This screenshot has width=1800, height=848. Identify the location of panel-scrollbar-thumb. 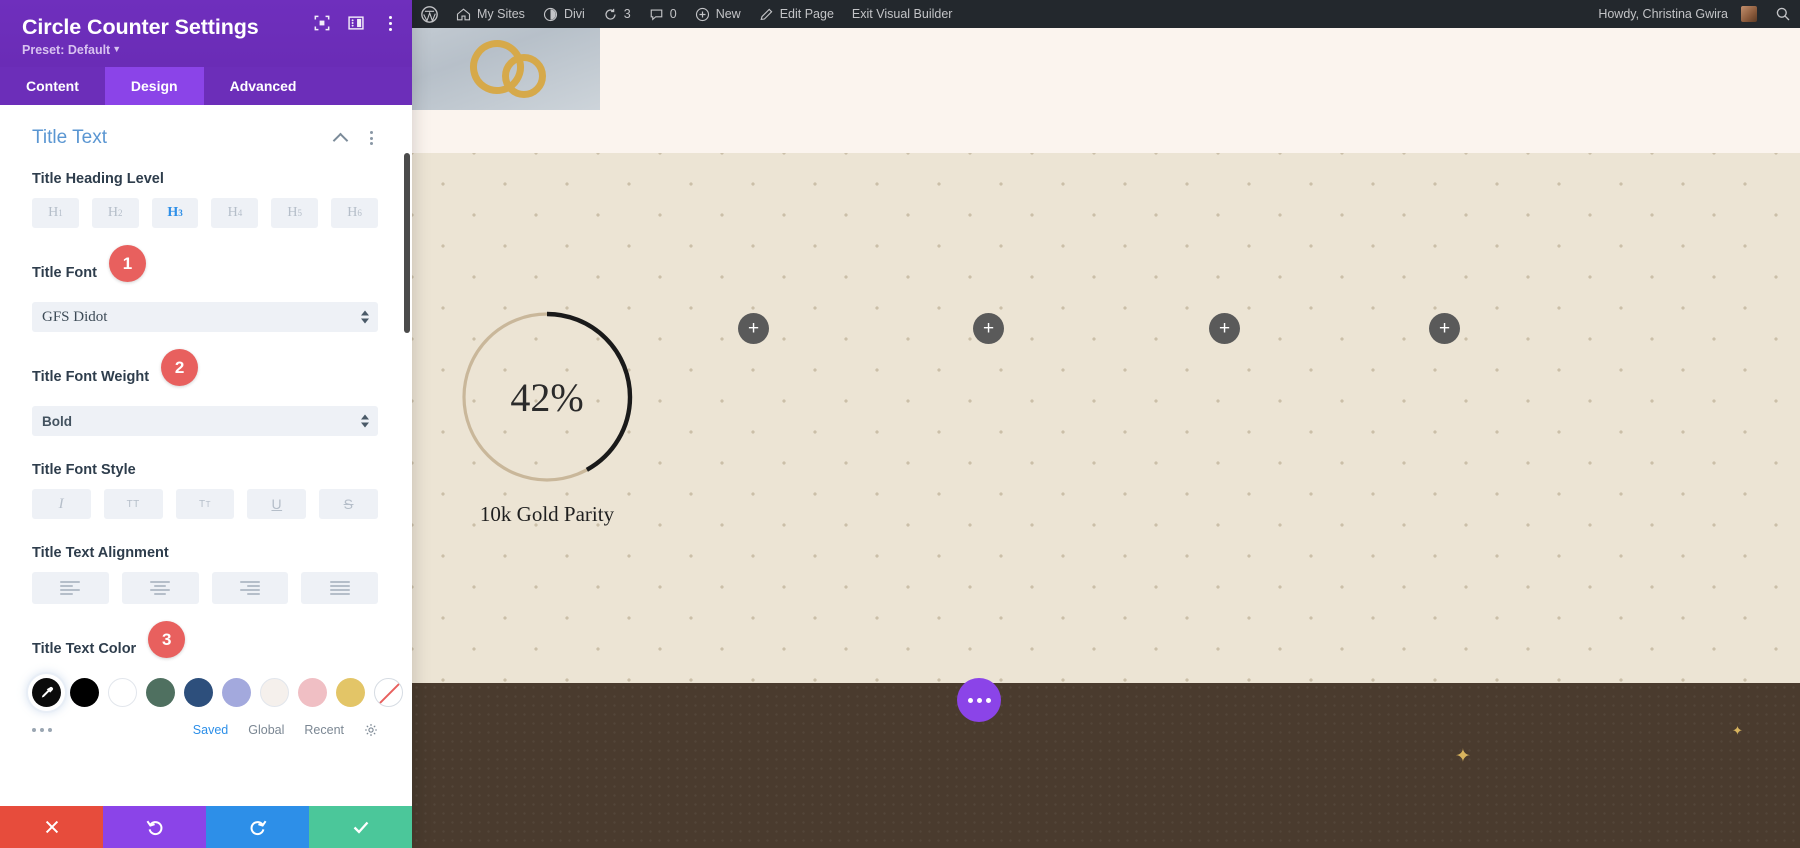
(407, 243).